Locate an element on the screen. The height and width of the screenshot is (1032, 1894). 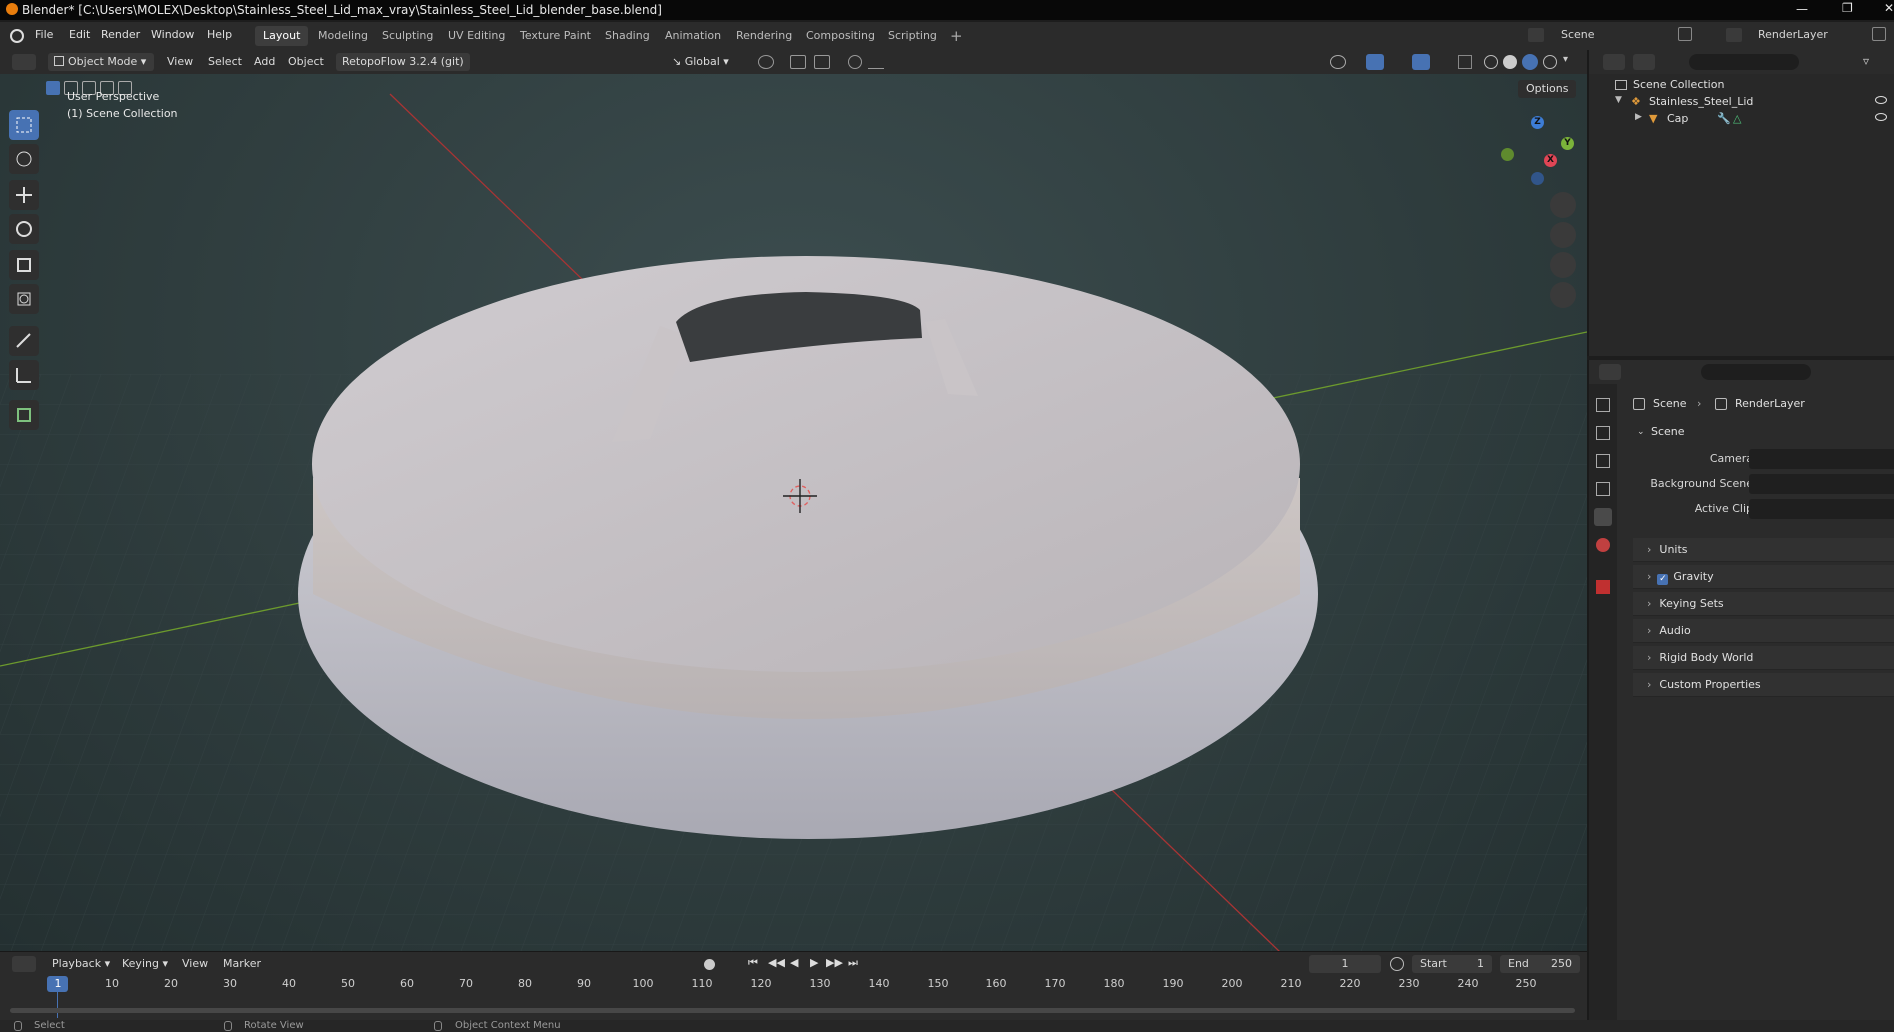
annotate-tool is located at coordinates (24, 341).